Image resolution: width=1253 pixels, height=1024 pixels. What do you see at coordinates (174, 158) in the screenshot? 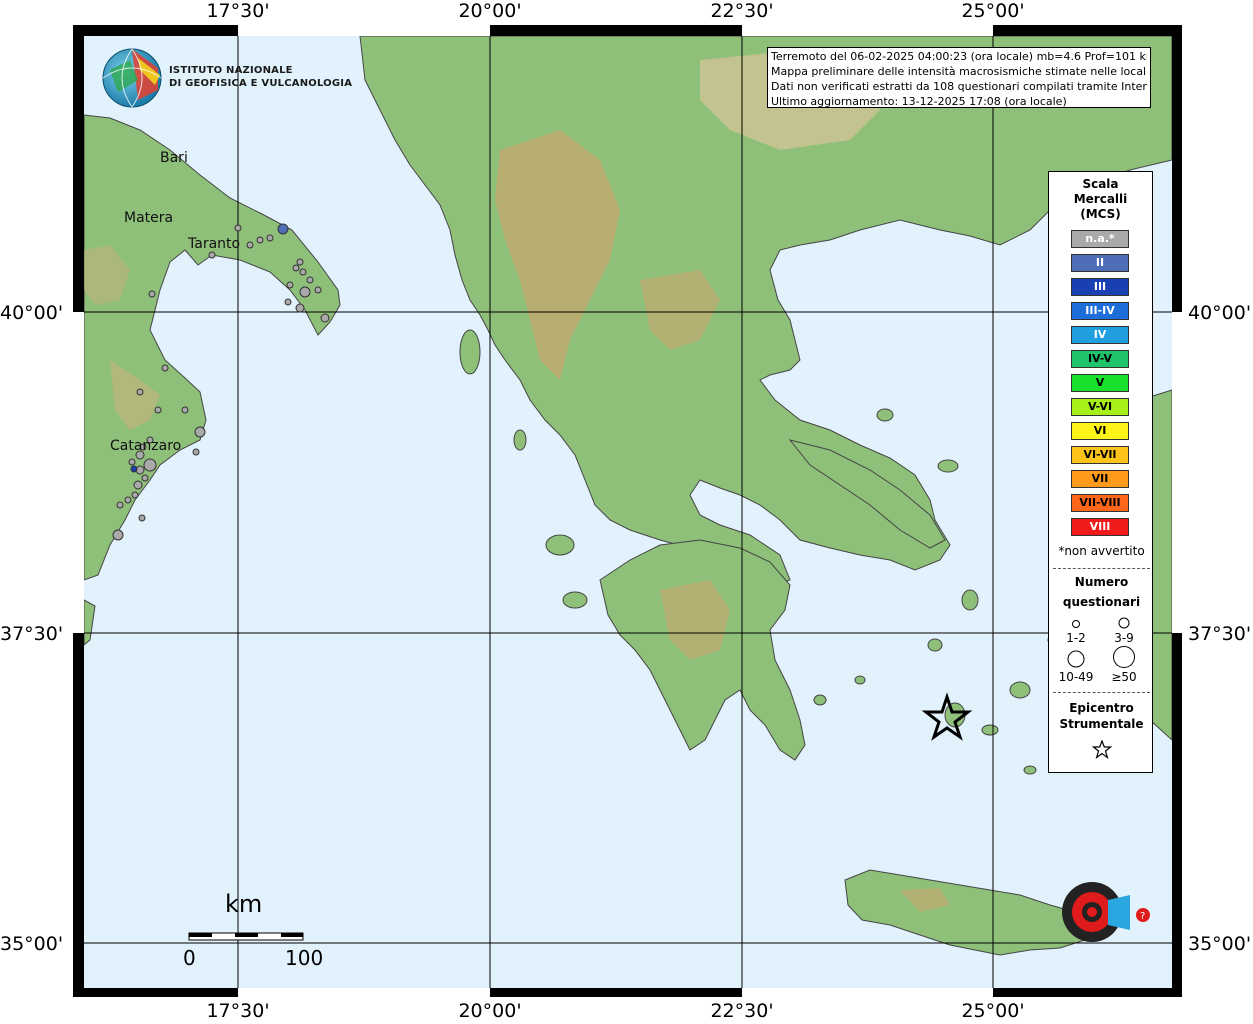
I see `city-label-bari: Bari` at bounding box center [174, 158].